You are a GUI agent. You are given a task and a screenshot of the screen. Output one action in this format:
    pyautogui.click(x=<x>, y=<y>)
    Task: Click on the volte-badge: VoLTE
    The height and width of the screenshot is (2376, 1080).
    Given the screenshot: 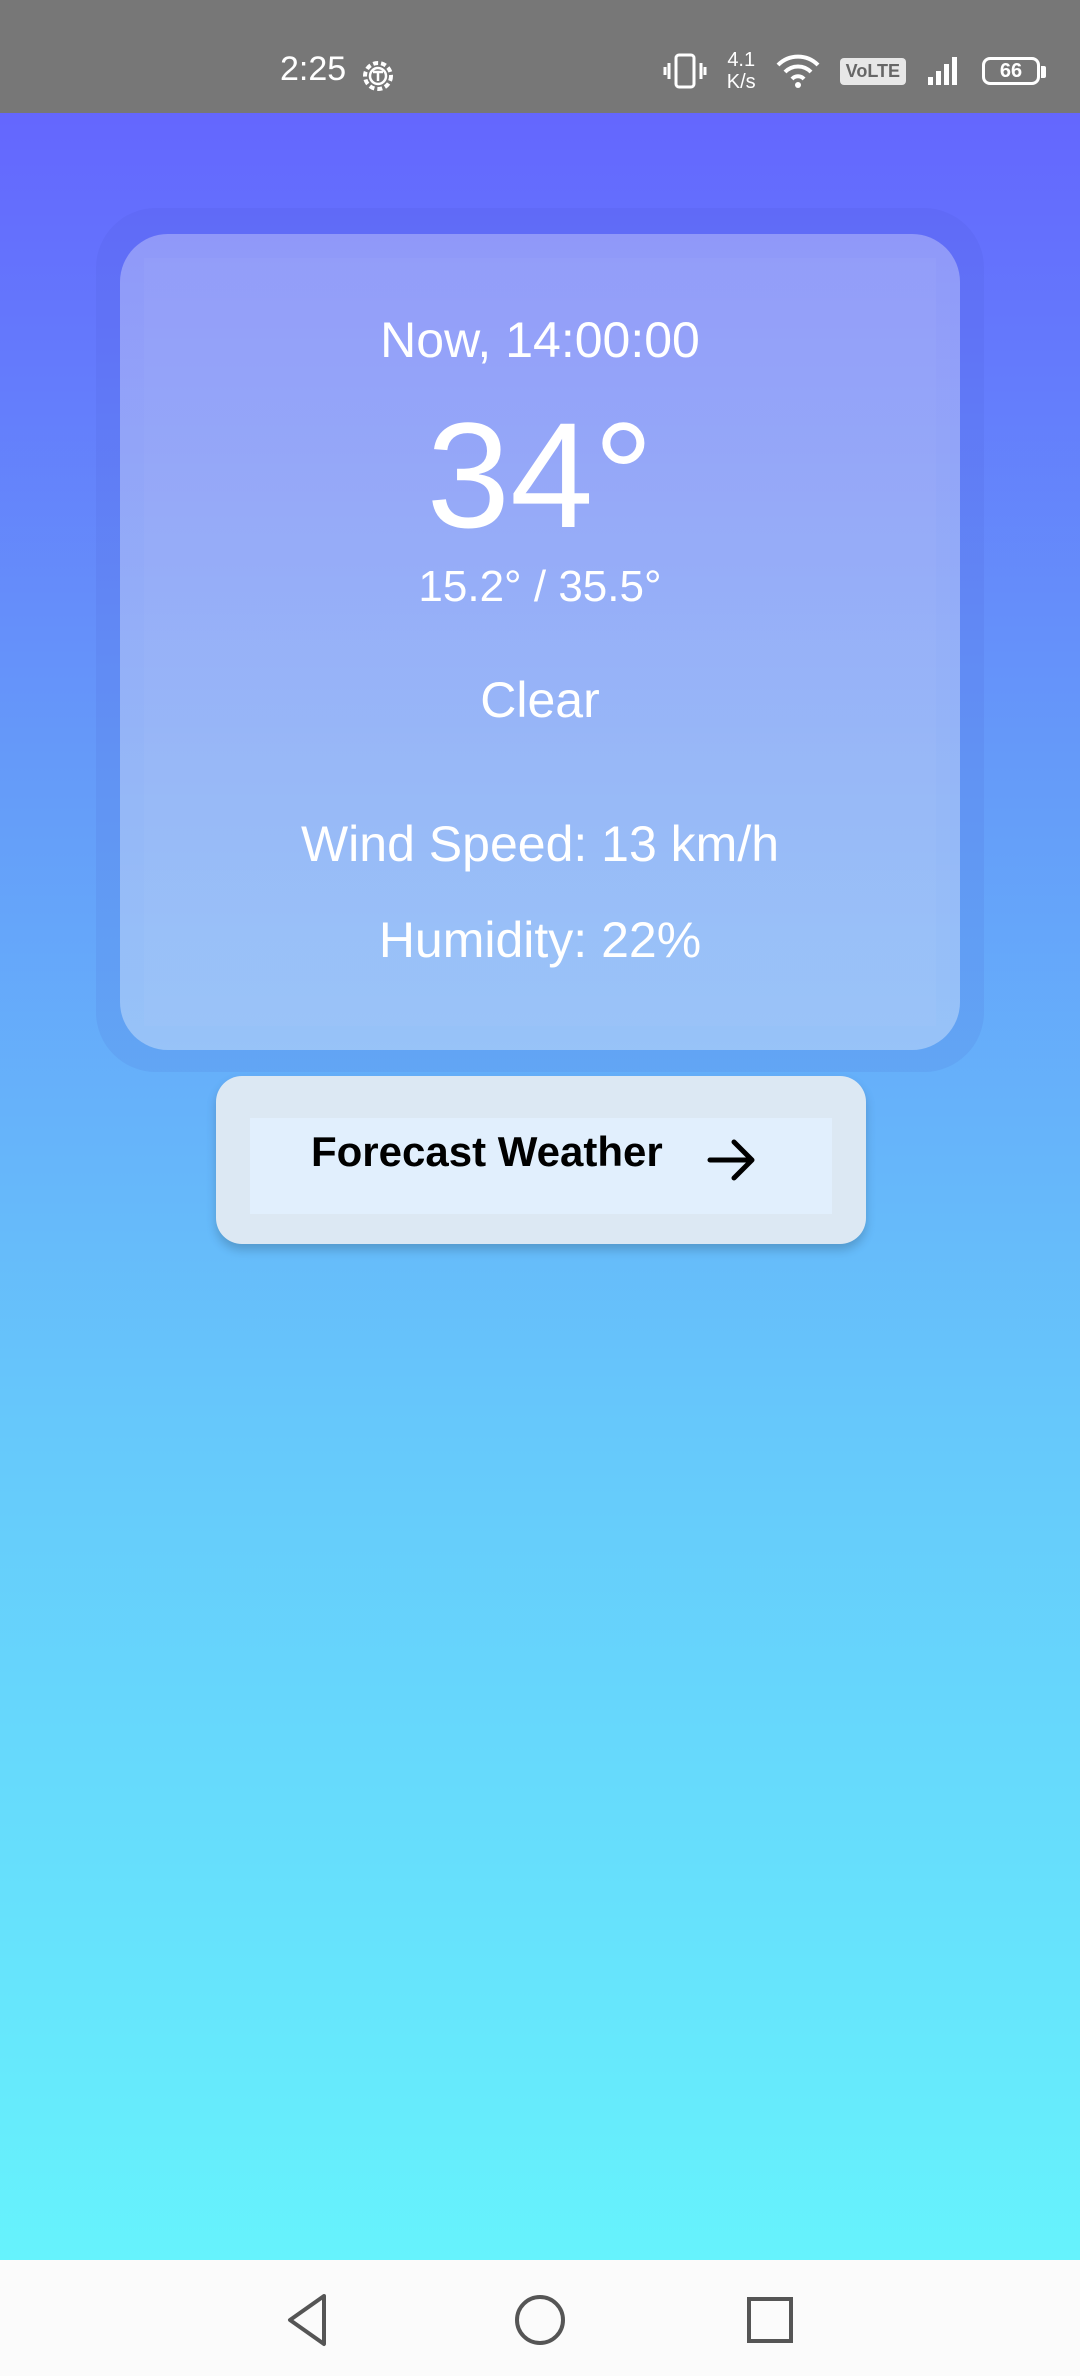 What is the action you would take?
    pyautogui.click(x=872, y=71)
    